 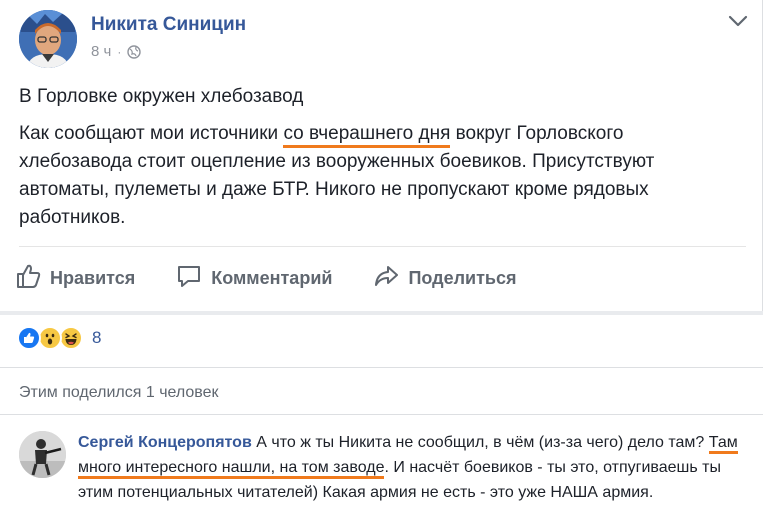 I want to click on post-title: В Горловке окружен хлебозавод, so click(x=161, y=96).